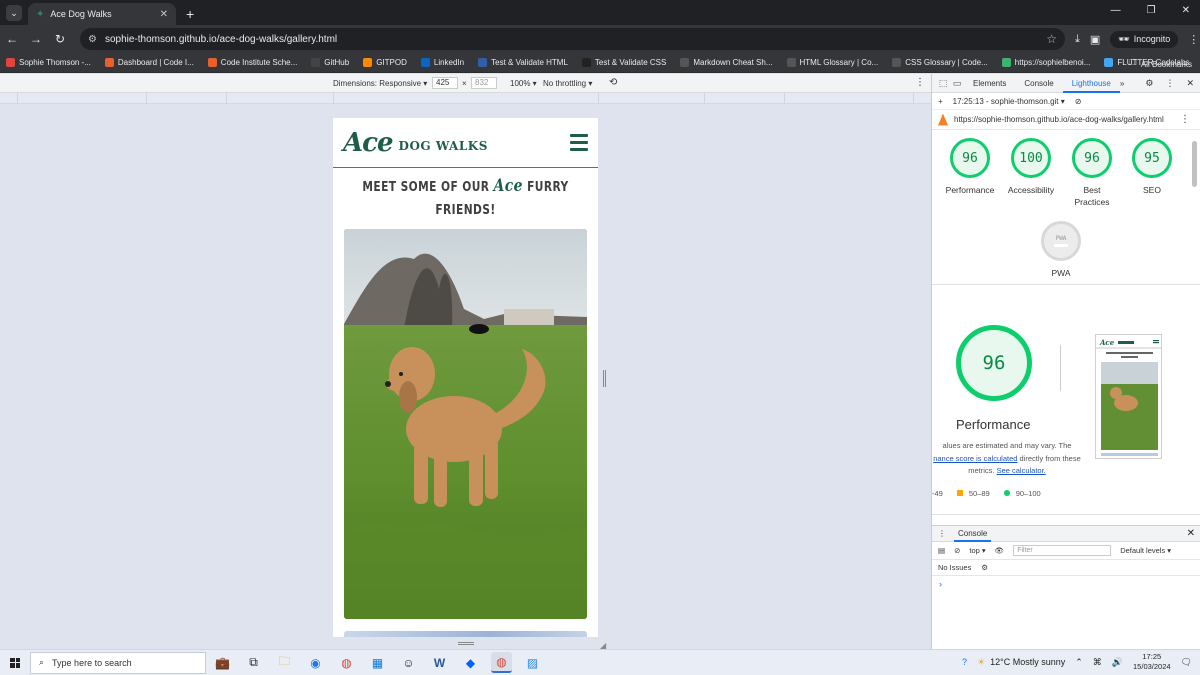  Describe the element at coordinates (523, 83) in the screenshot. I see `zoom-dropdown: 100% ▾` at that location.